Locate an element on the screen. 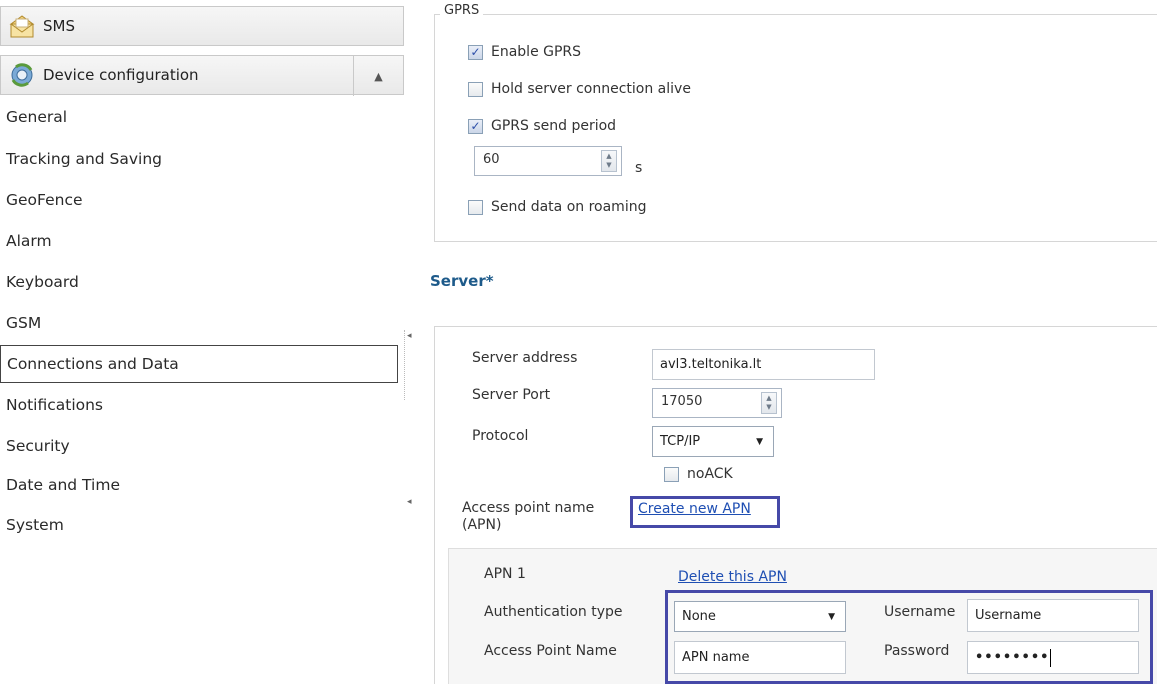 The width and height of the screenshot is (1157, 684). auth-type-label: Authentication type is located at coordinates (553, 612).